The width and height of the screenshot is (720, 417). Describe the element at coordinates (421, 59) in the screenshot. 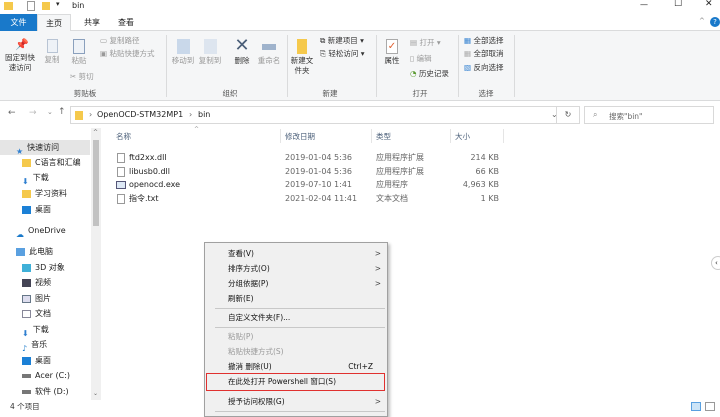

I see `edit-button: ▯ 编辑` at that location.